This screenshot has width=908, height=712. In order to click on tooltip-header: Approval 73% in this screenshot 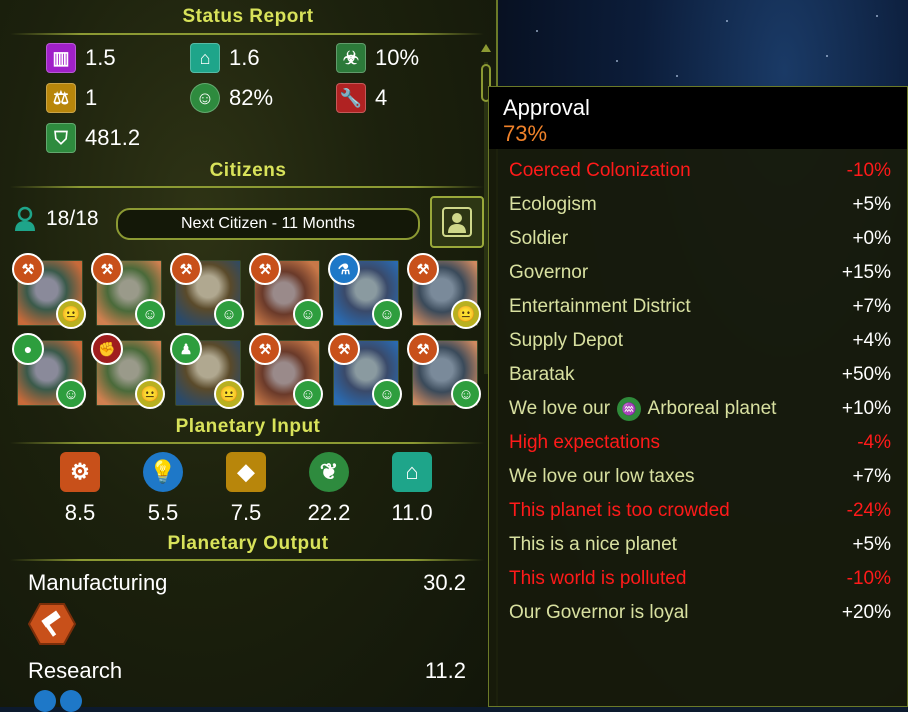, I will do `click(698, 118)`.